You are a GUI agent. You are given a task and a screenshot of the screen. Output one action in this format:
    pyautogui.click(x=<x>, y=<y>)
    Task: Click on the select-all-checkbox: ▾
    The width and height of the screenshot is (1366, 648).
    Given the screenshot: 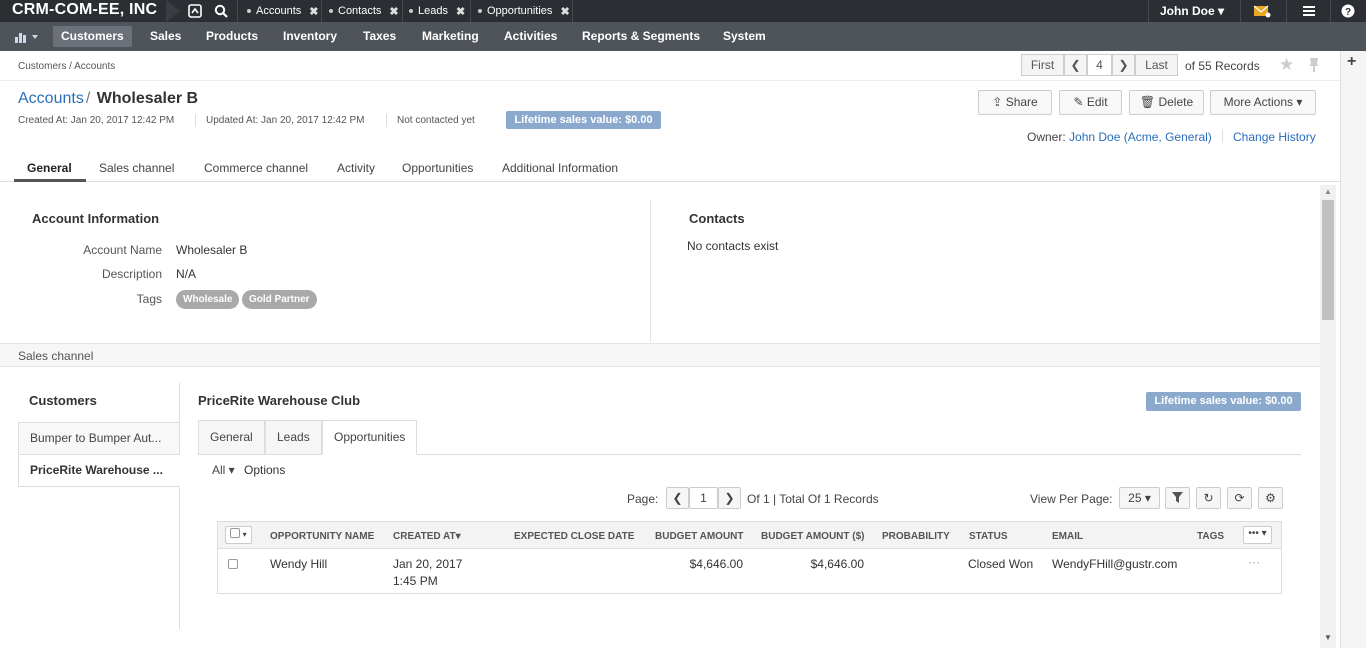 What is the action you would take?
    pyautogui.click(x=238, y=535)
    